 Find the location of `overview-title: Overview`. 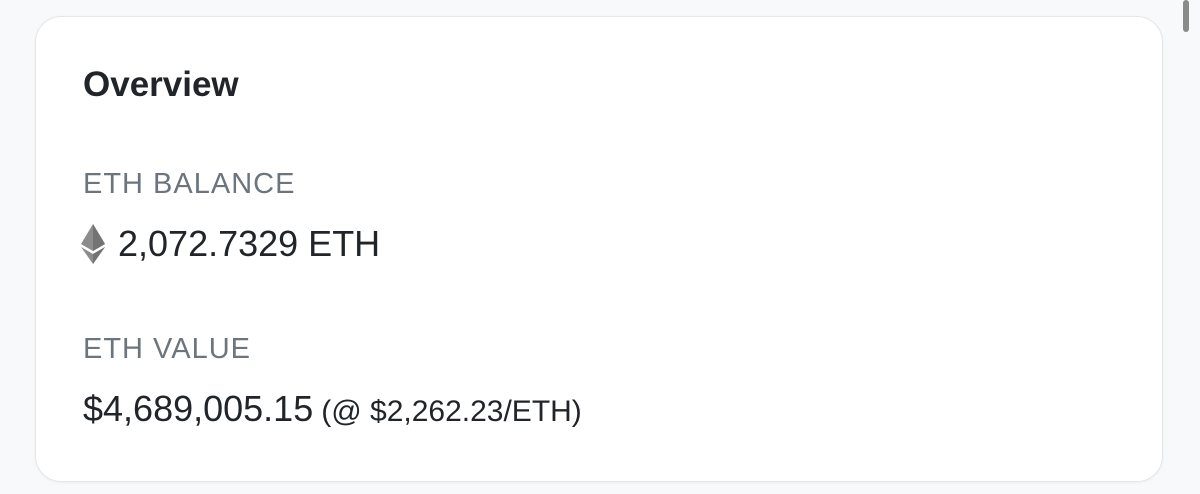

overview-title: Overview is located at coordinates (161, 84).